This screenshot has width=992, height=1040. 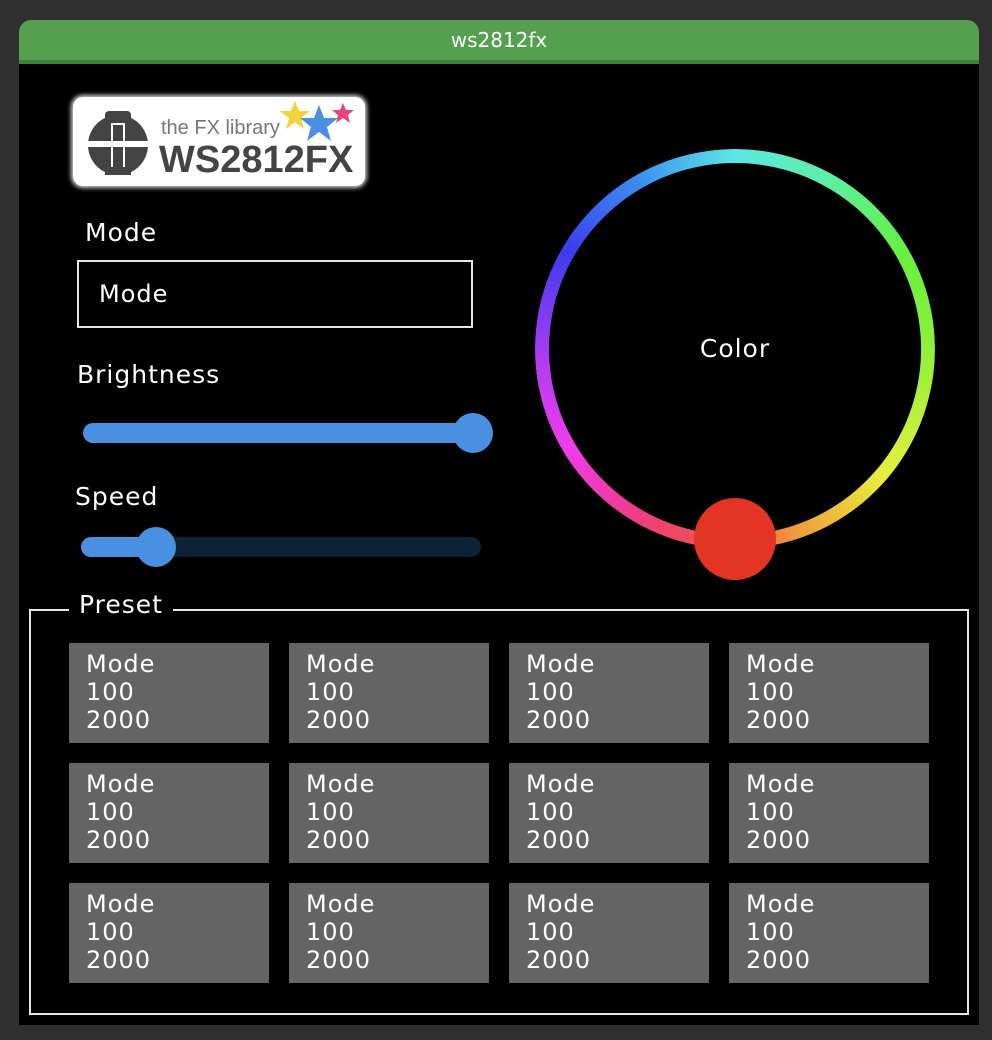 I want to click on lamp-emblem-icon, so click(x=118, y=143).